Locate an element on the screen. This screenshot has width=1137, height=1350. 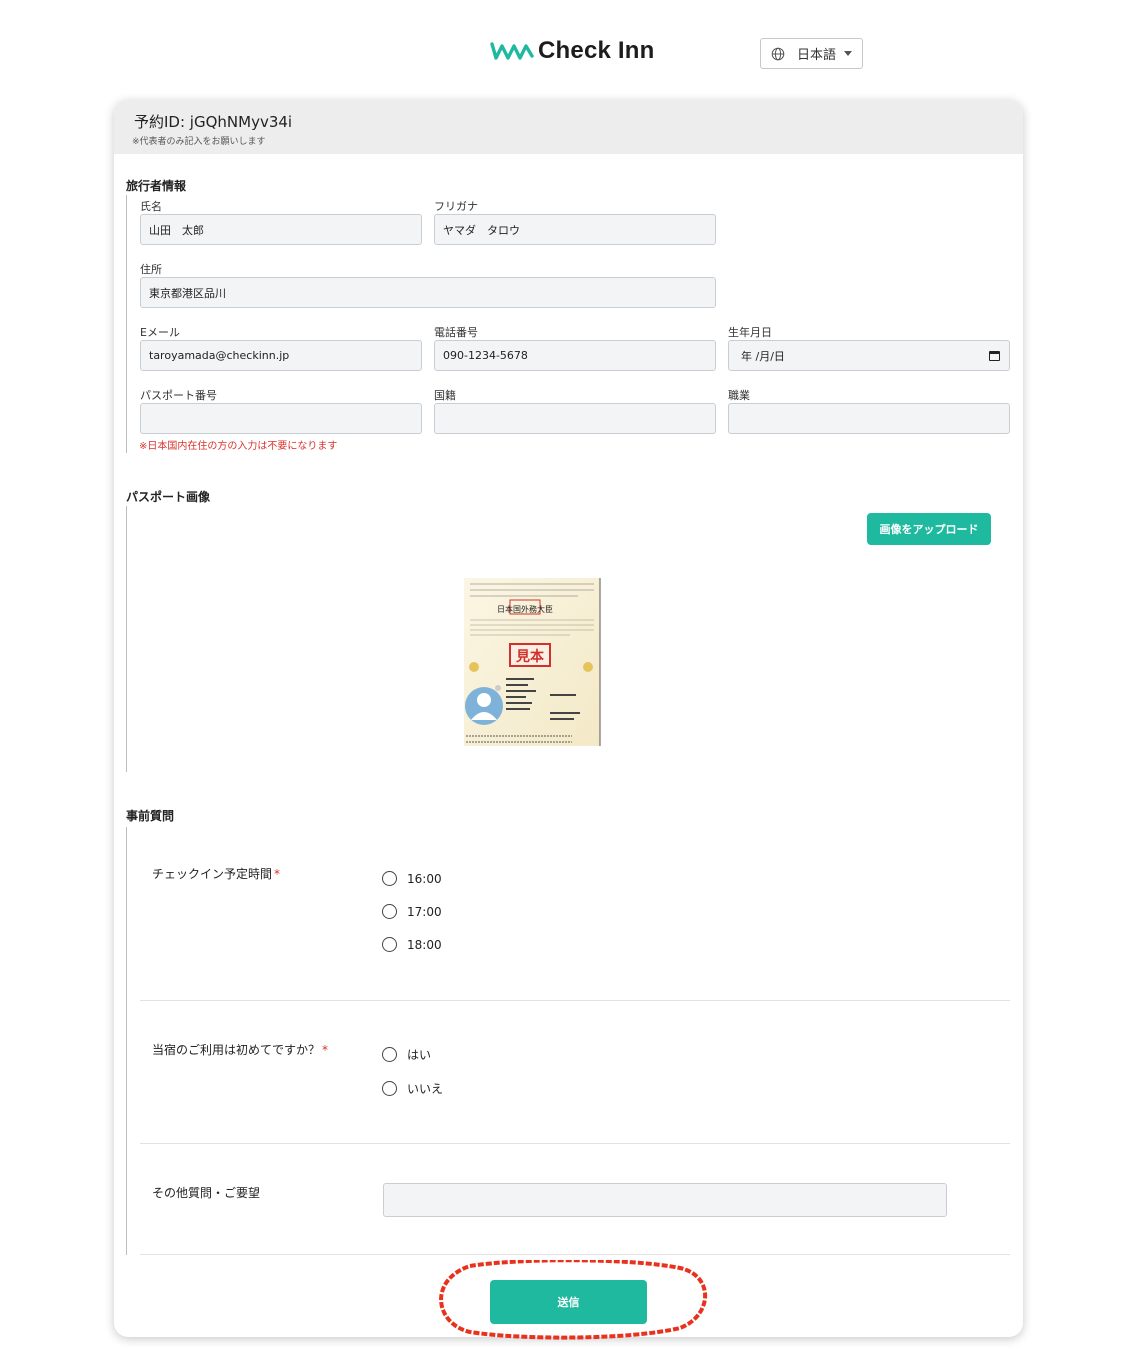
checkin-option-1600: 16:00 is located at coordinates (412, 878).